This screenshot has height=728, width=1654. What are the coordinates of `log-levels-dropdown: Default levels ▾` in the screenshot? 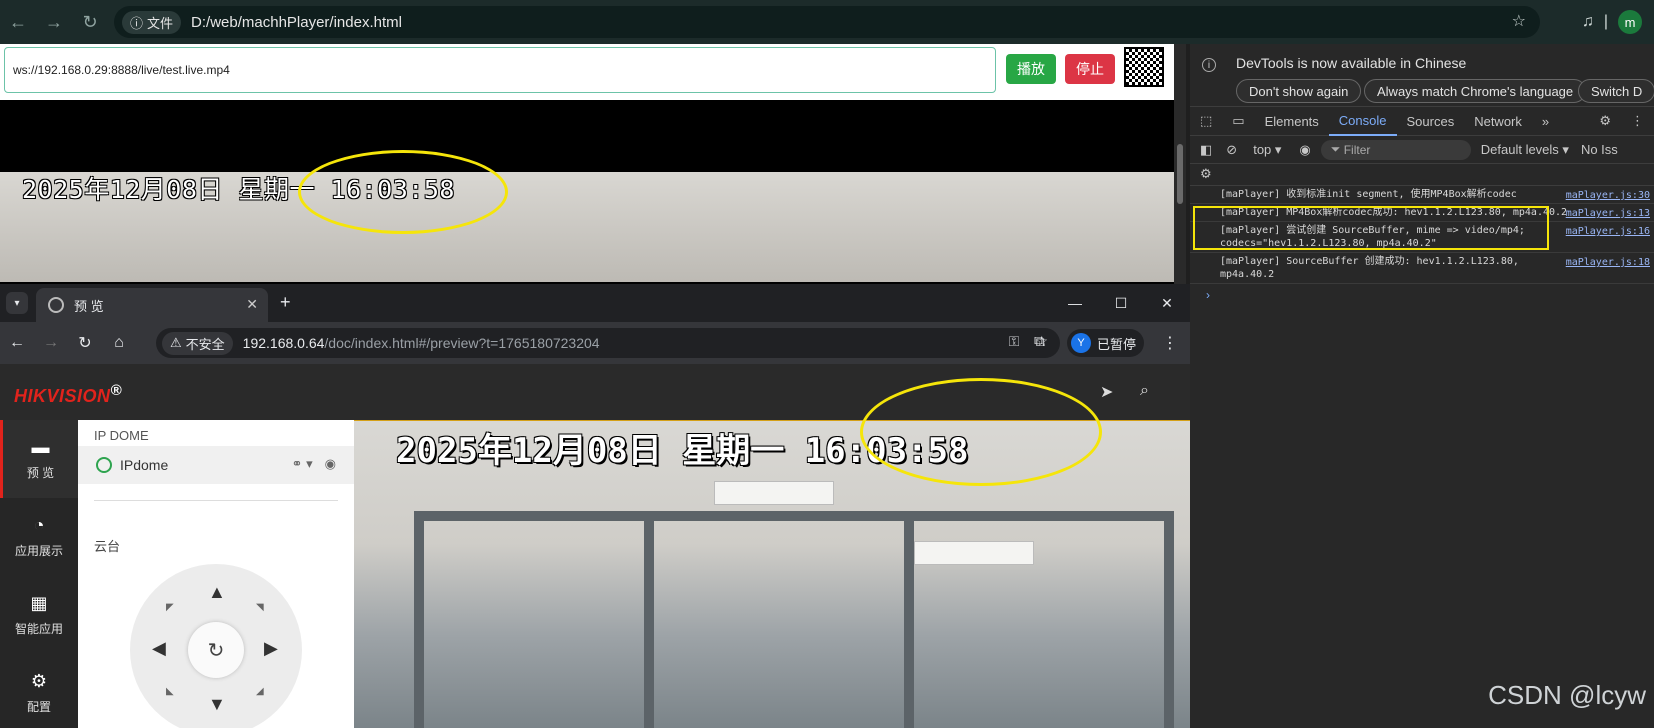 It's located at (1525, 150).